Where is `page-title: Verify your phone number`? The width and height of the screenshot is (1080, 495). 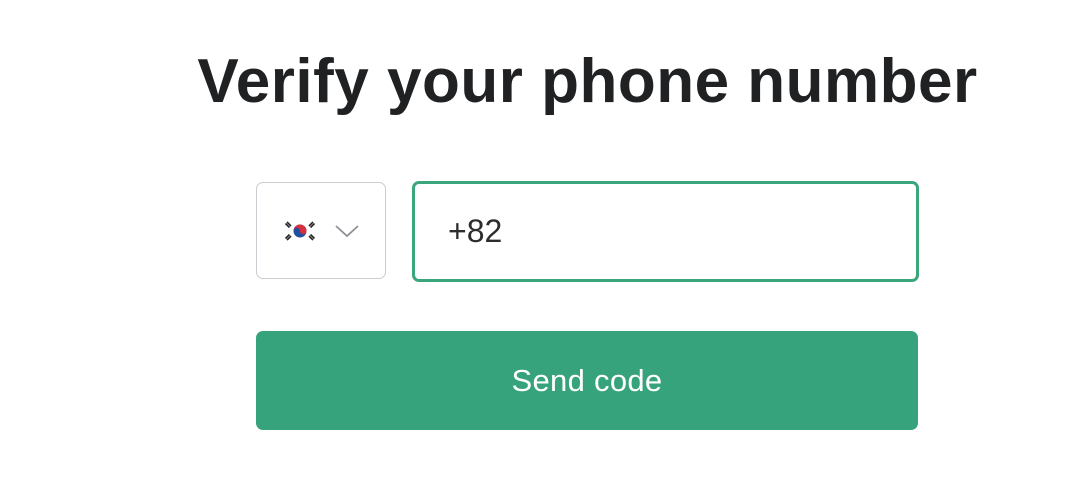 page-title: Verify your phone number is located at coordinates (587, 81).